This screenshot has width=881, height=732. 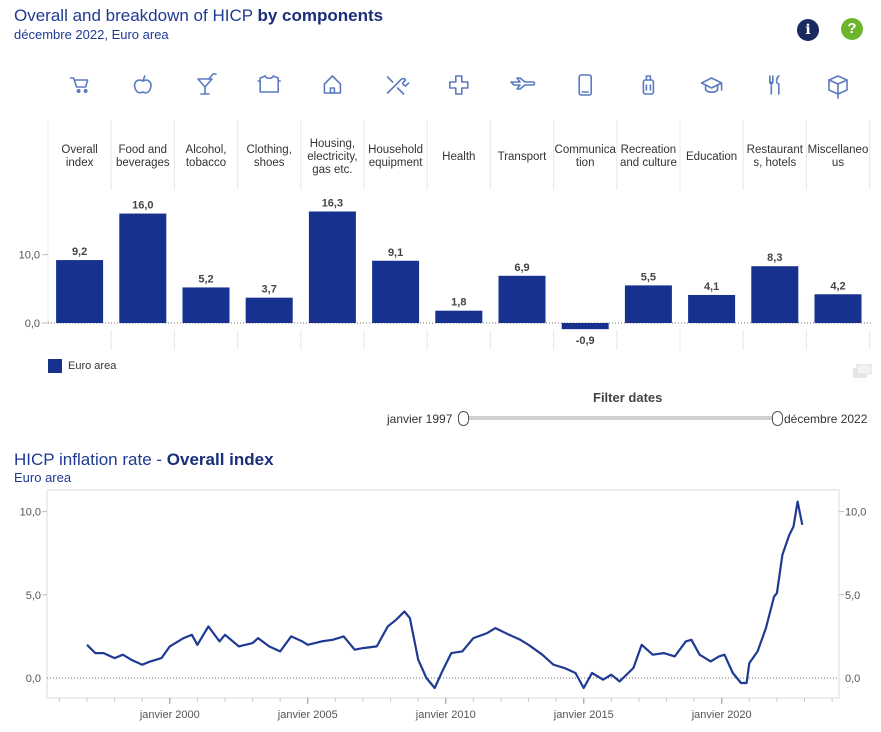 I want to click on category-label: equipment, so click(x=396, y=163).